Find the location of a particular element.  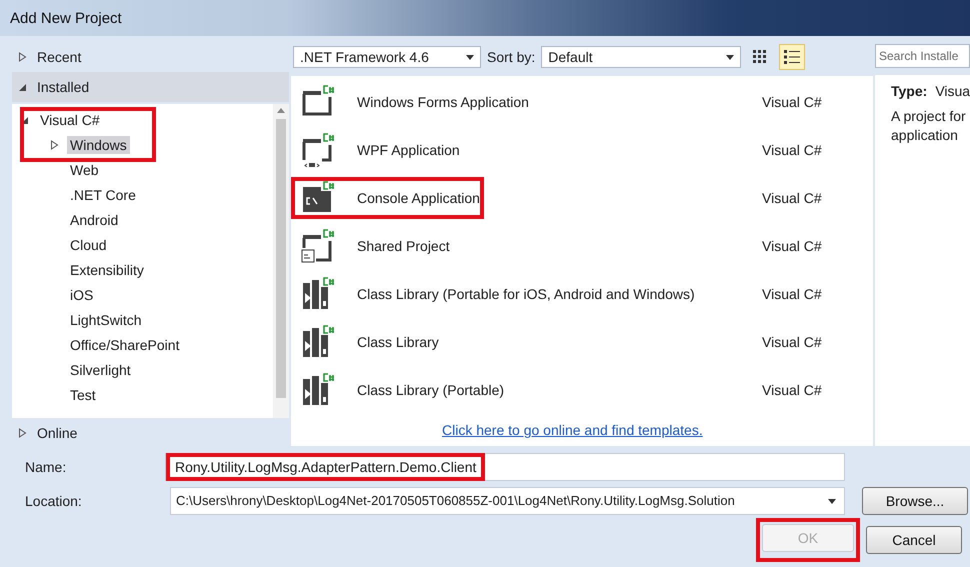

template-item: Class Library (Portable) is located at coordinates (399, 390).